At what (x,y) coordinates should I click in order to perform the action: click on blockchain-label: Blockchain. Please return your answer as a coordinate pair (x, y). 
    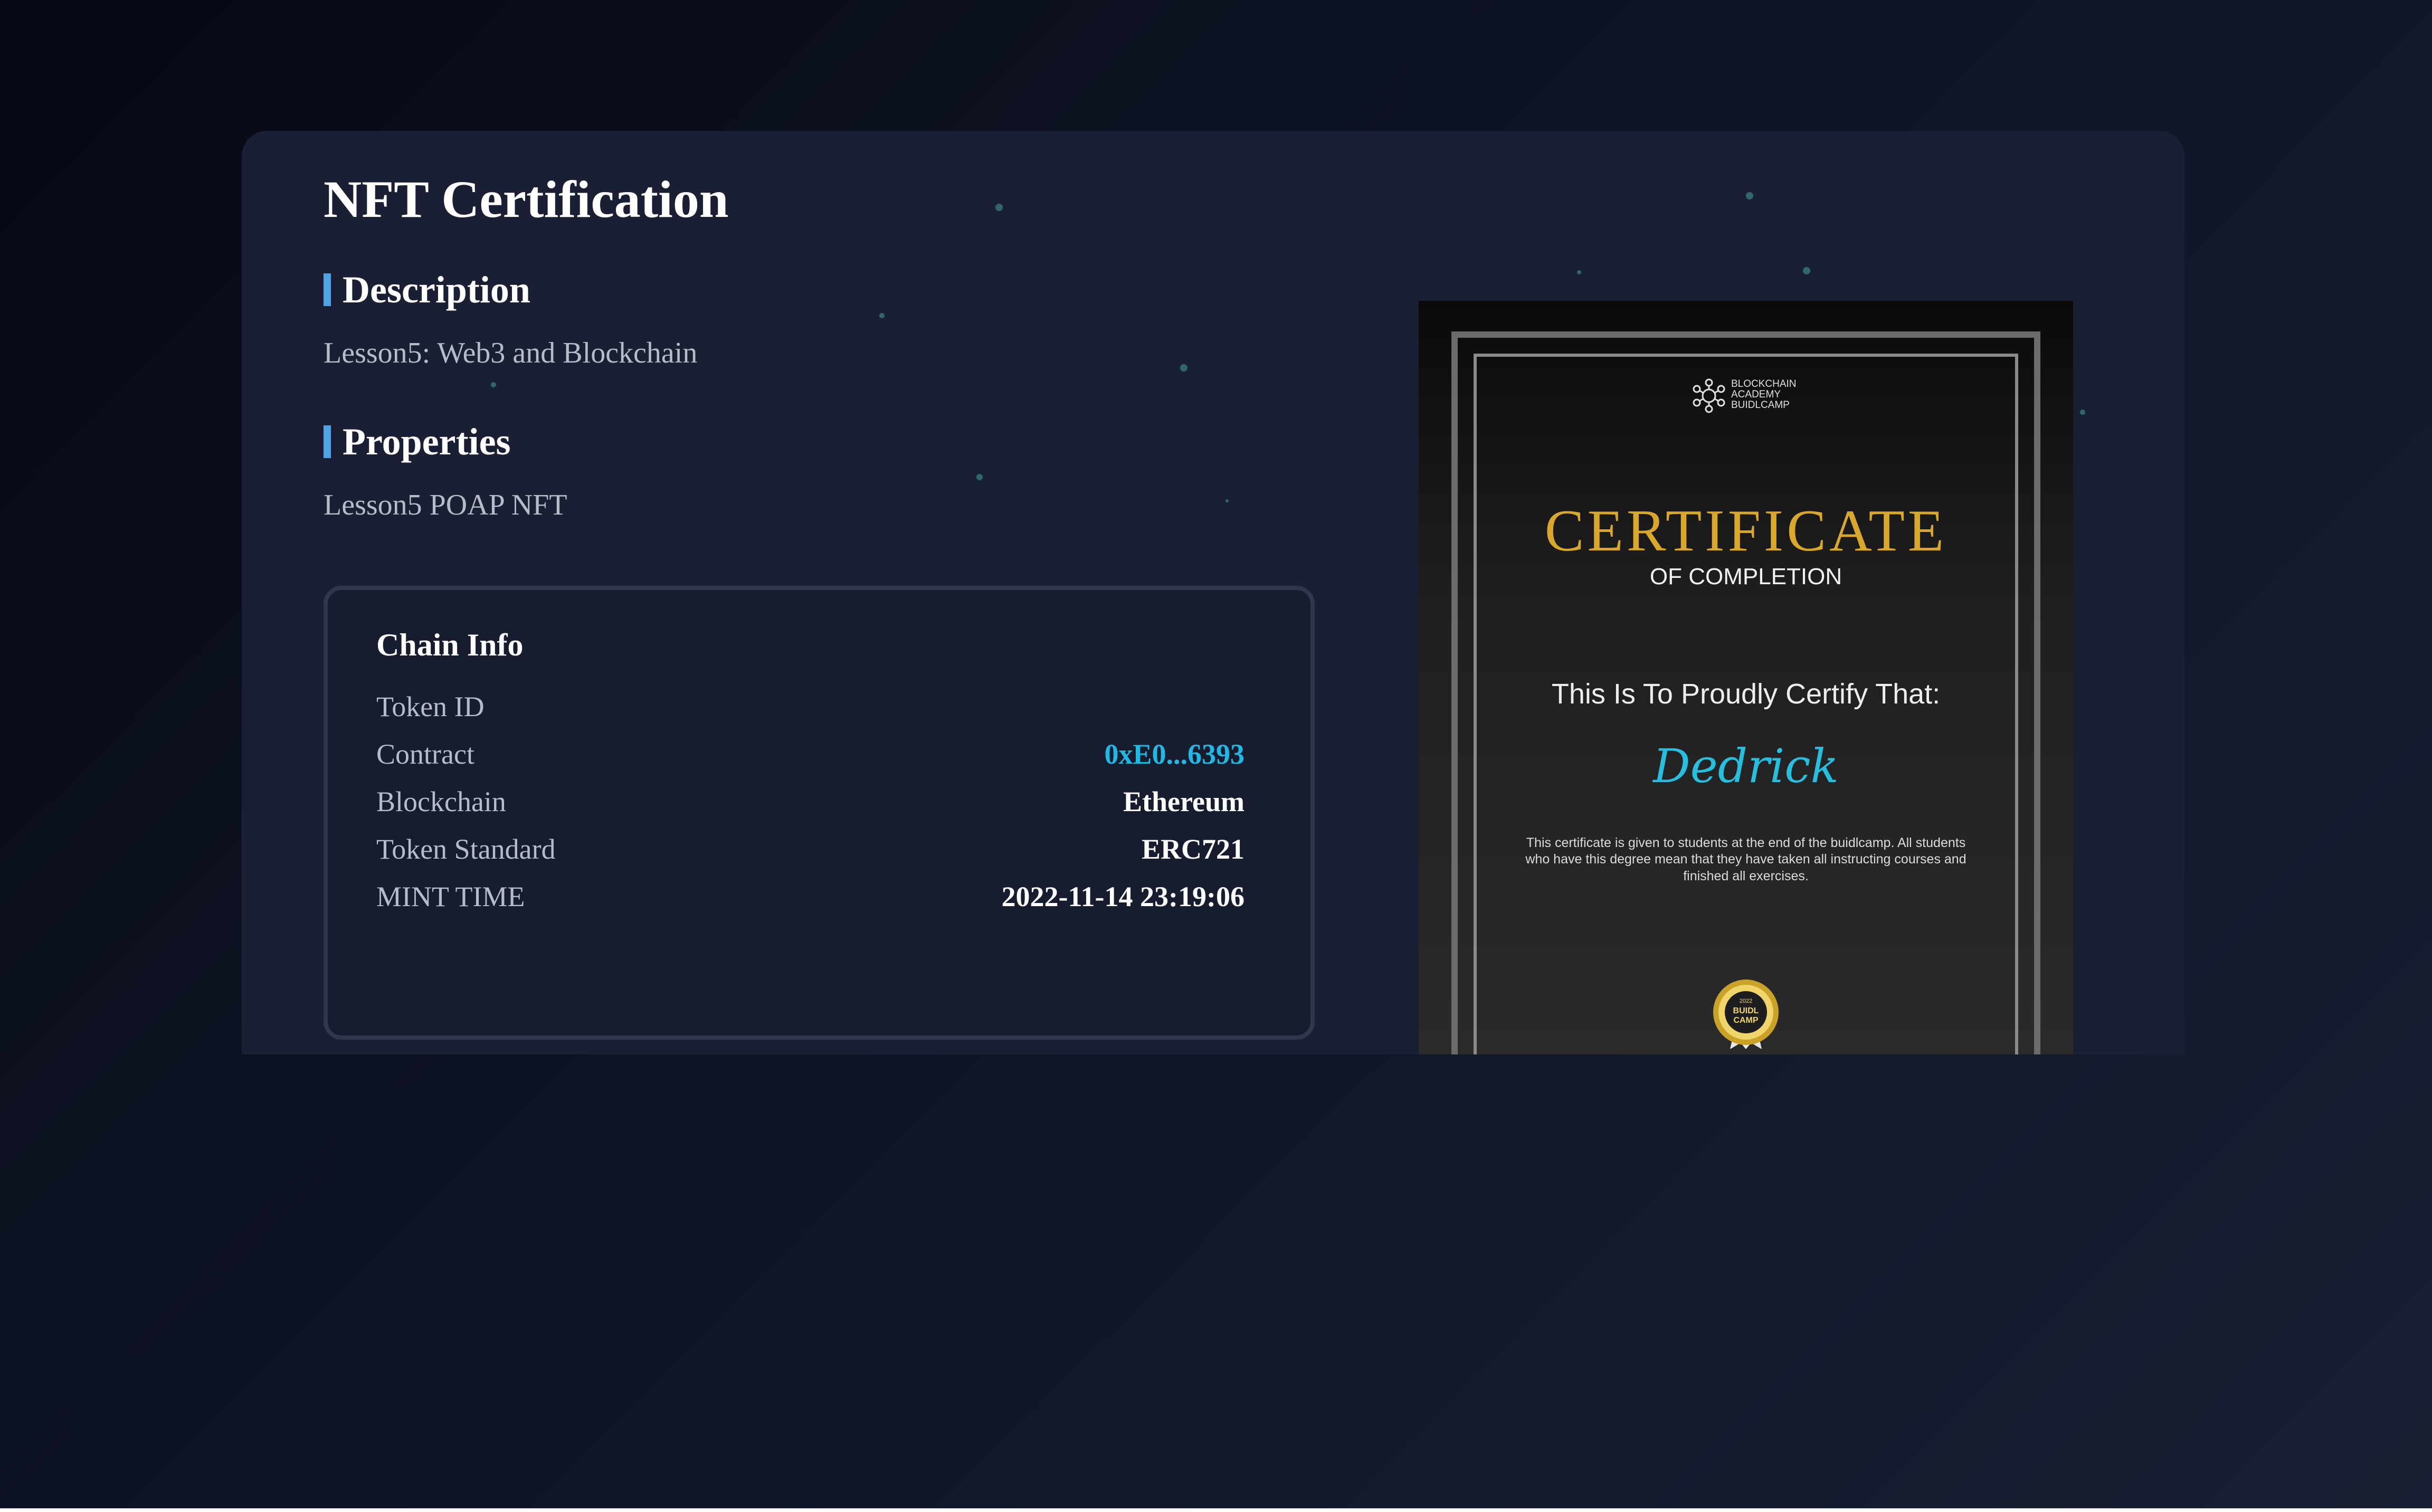
    Looking at the image, I should click on (441, 801).